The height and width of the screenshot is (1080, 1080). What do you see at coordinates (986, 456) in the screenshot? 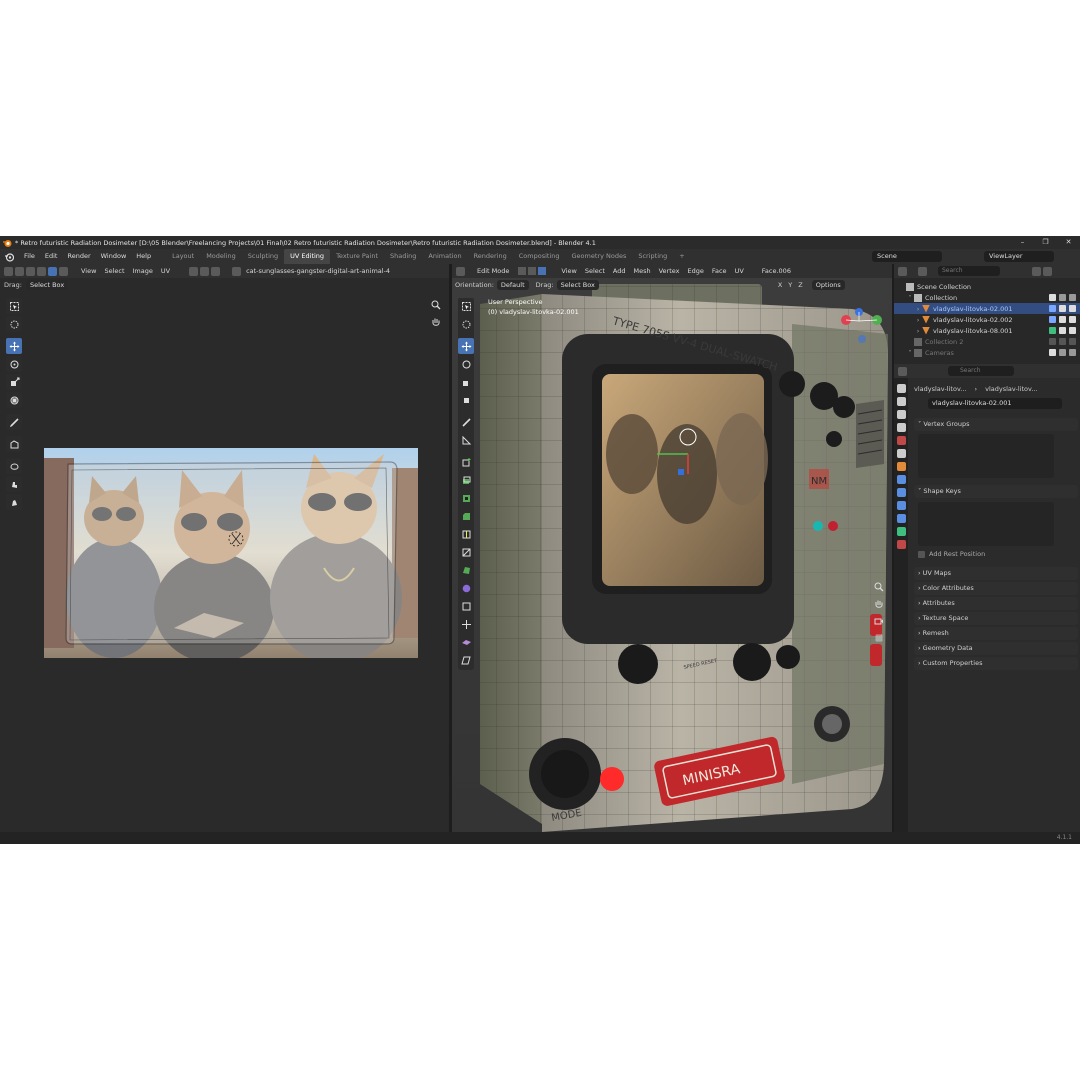
I see `vertex-groups-list` at bounding box center [986, 456].